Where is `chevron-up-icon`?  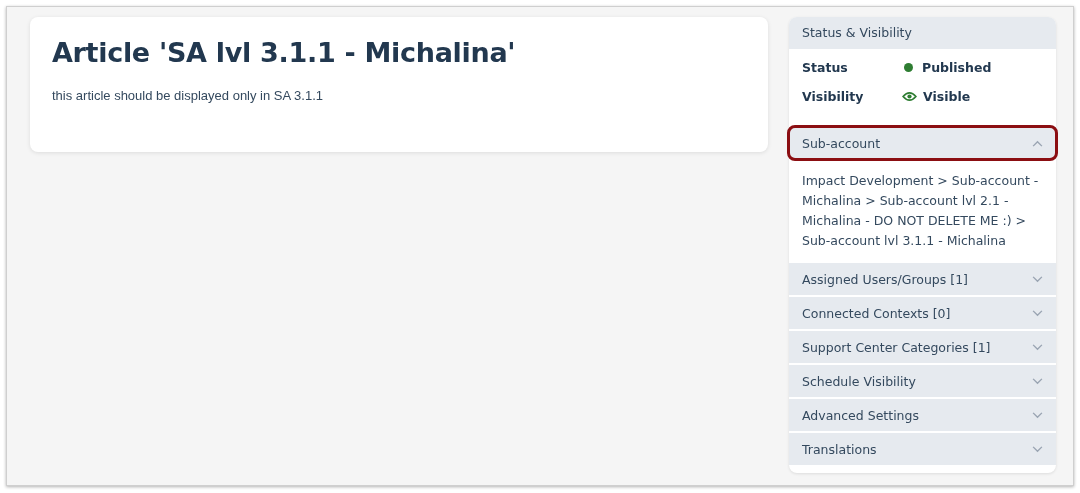
chevron-up-icon is located at coordinates (1037, 143).